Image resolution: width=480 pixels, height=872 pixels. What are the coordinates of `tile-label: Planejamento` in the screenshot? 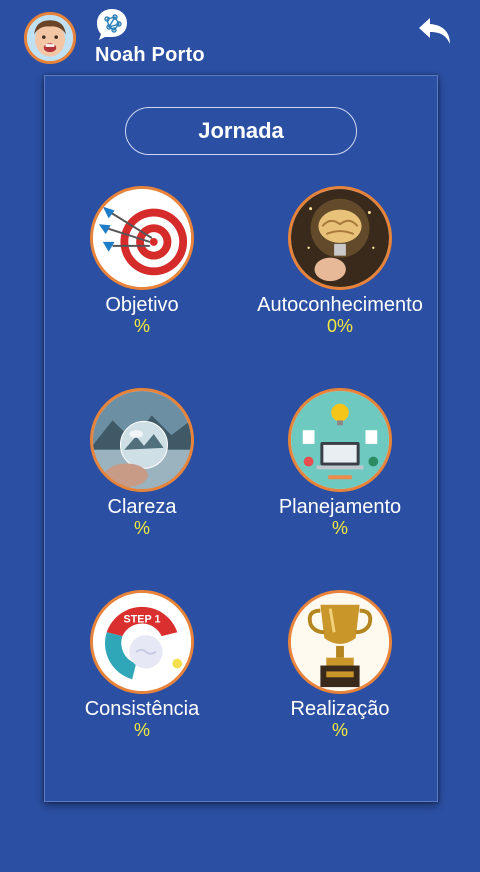 It's located at (340, 507).